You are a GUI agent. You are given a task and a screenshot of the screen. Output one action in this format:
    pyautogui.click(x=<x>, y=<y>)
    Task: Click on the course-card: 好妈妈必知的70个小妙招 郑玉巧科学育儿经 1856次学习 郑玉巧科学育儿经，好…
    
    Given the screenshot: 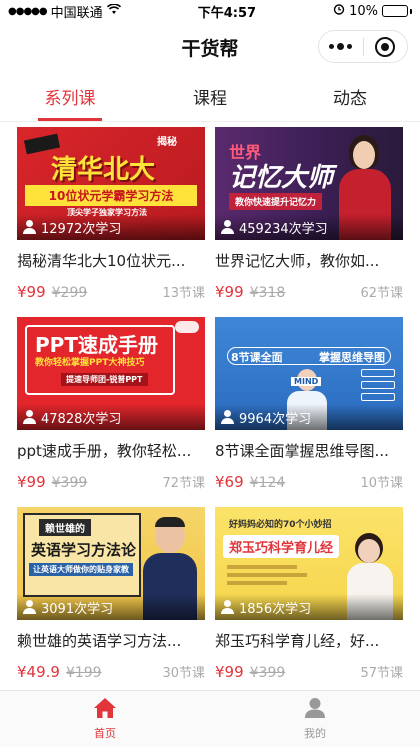 What is the action you would take?
    pyautogui.click(x=309, y=594)
    